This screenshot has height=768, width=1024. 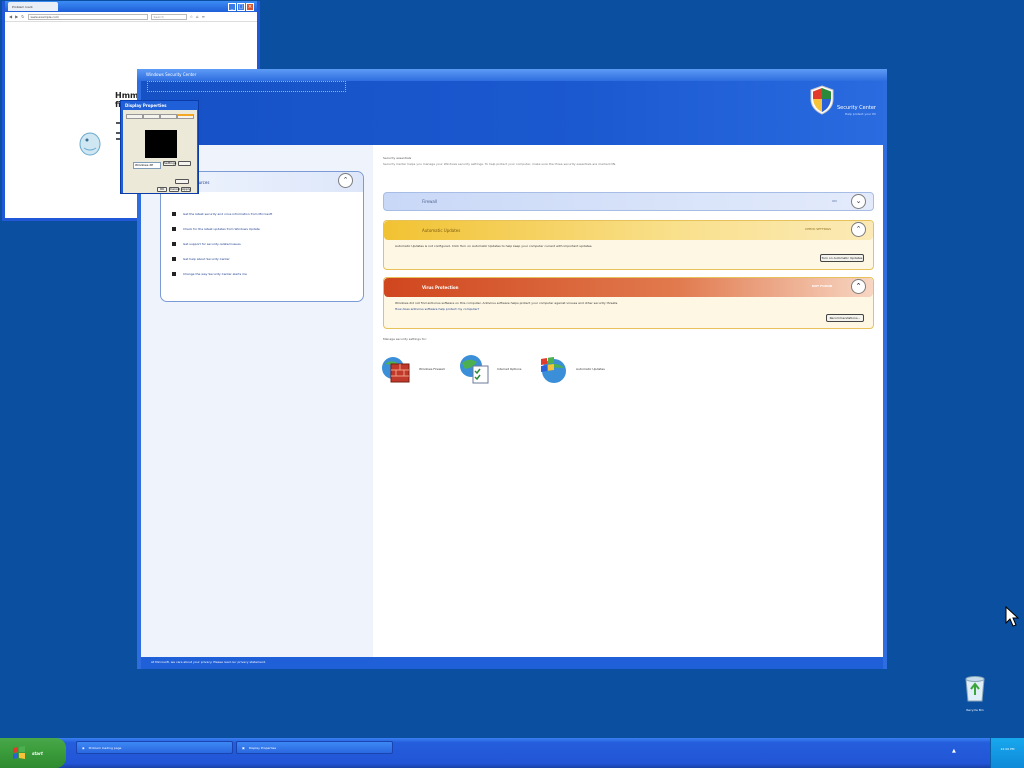 I want to click on virus-header: Virus Protection NOT FOUND ⌃, so click(x=628, y=287).